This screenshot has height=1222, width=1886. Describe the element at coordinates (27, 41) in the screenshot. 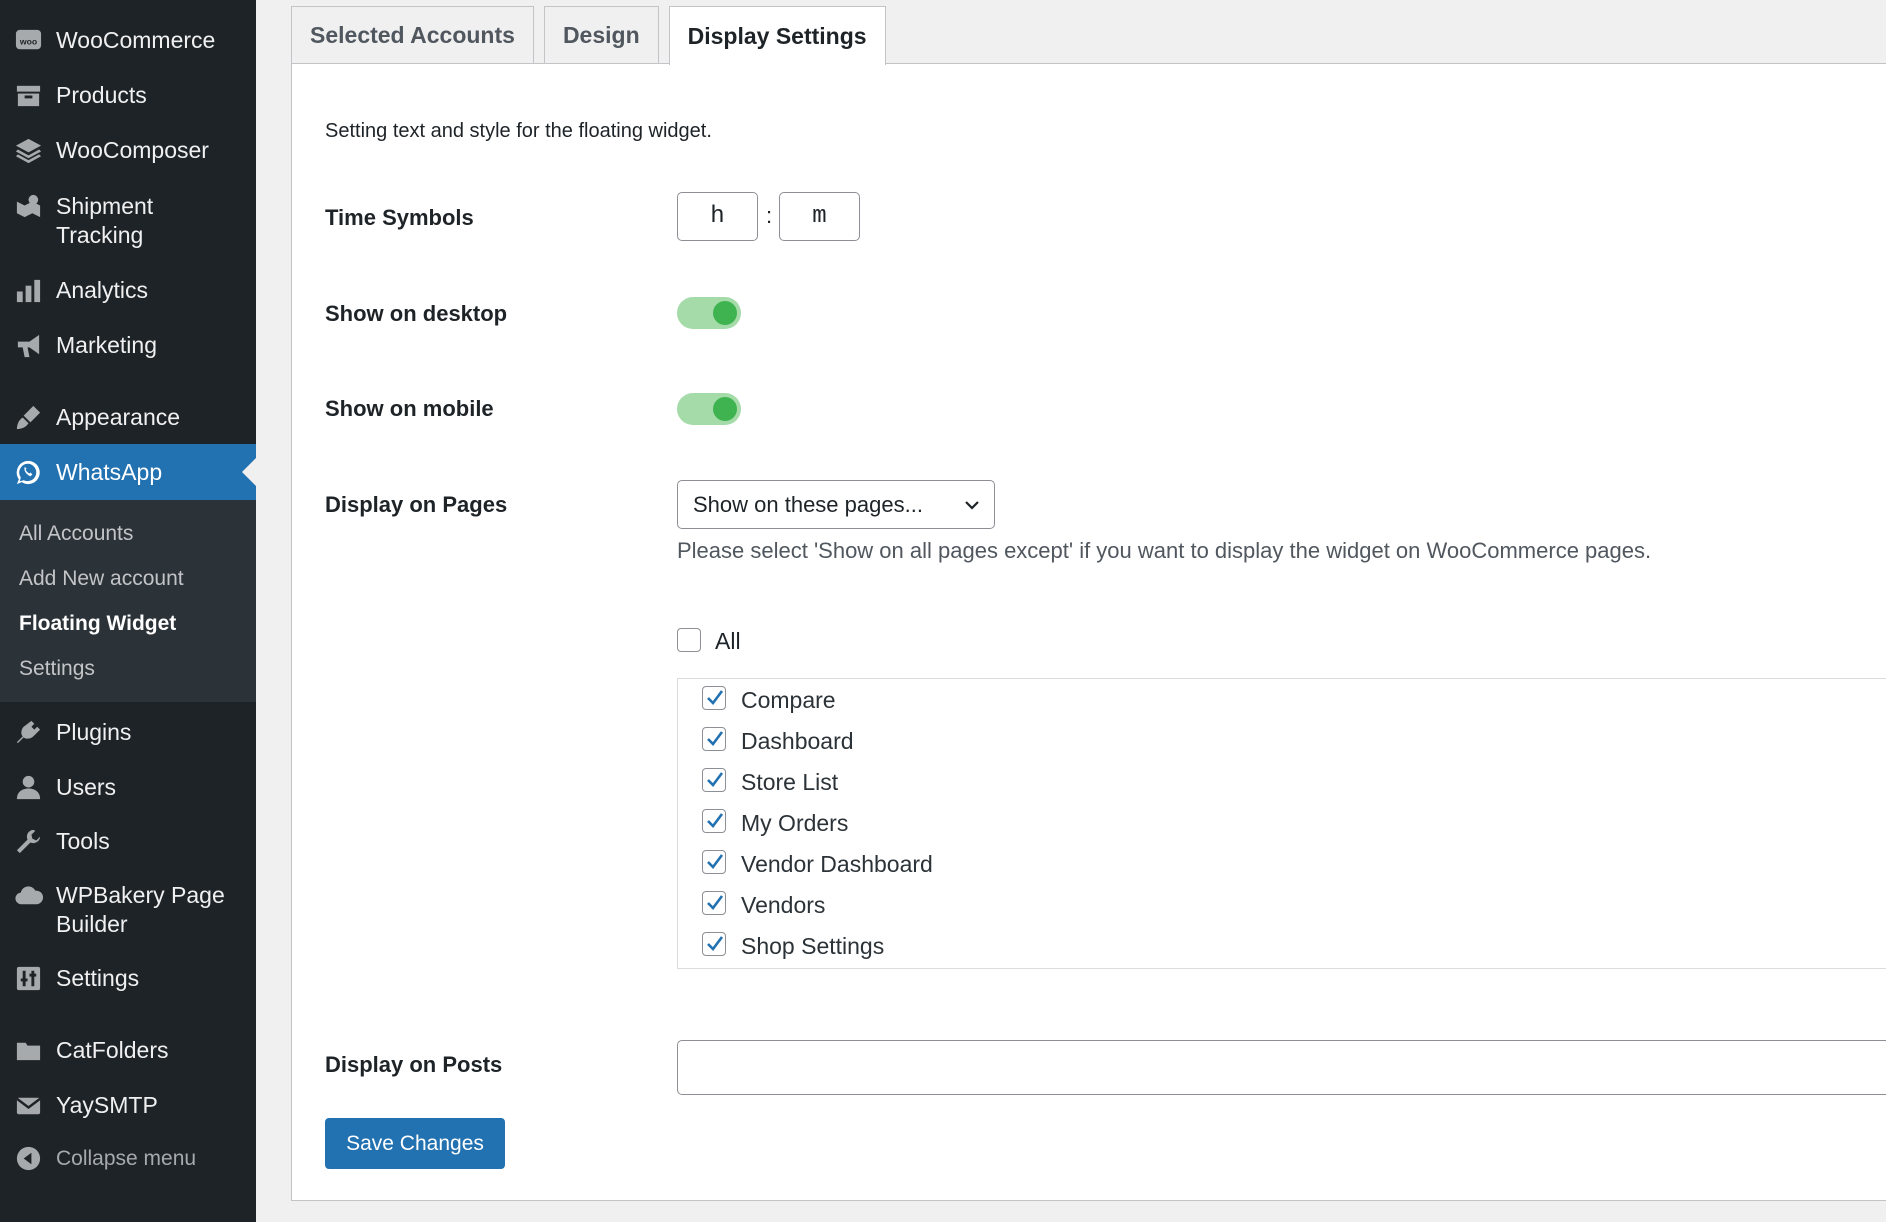

I see `svg-text: woo` at that location.